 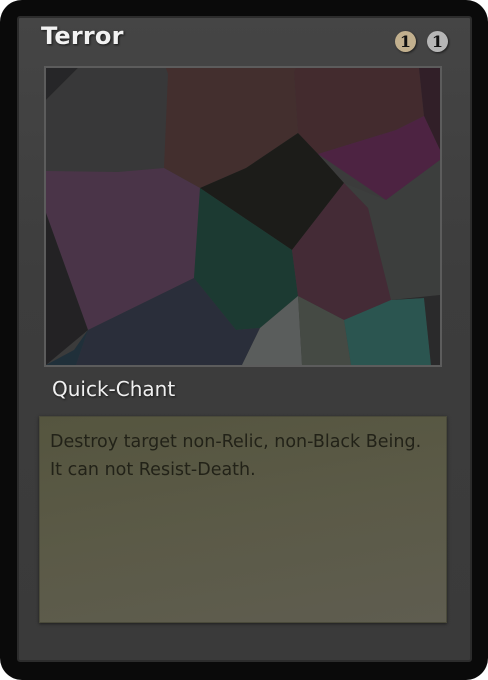 I want to click on card-type-line: Quick-Chant, so click(x=114, y=389).